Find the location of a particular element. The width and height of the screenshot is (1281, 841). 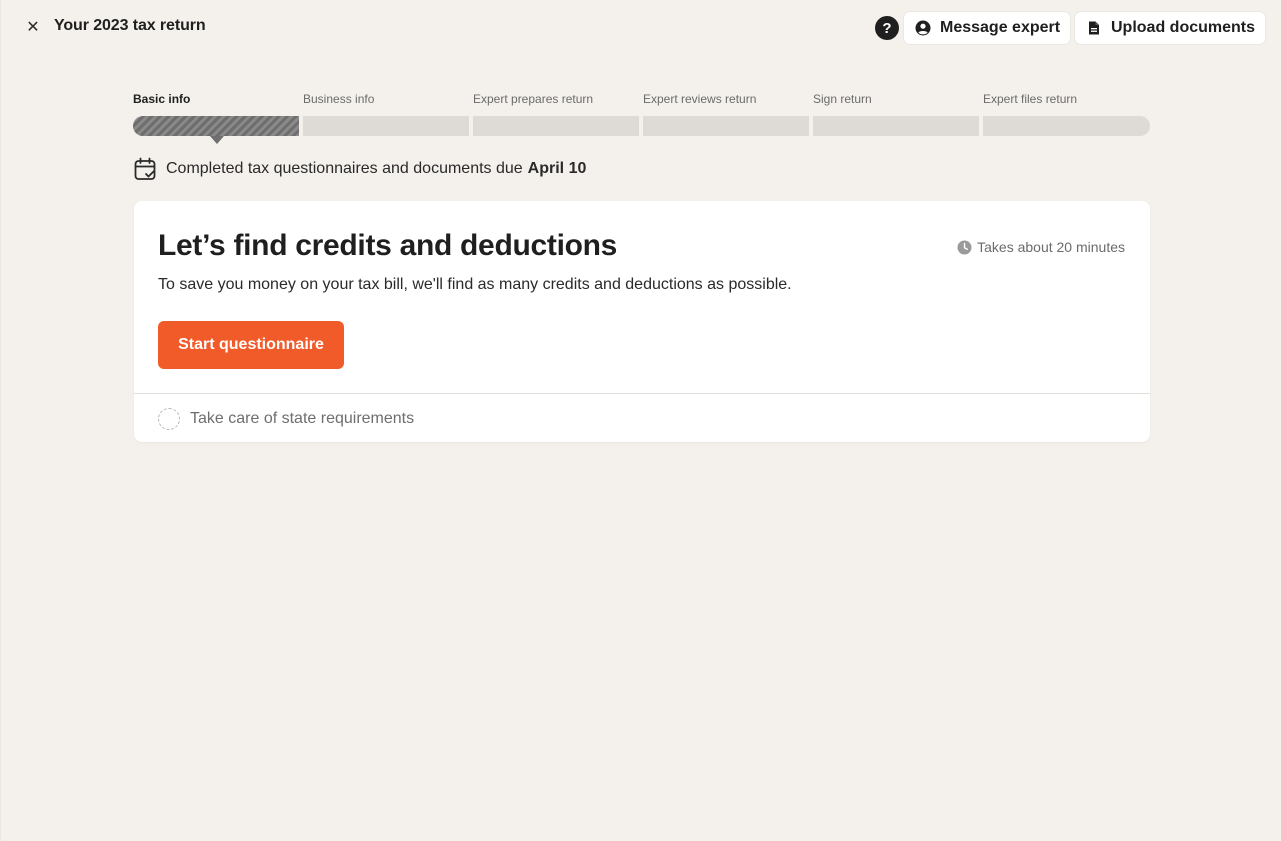

duration-estimate: Takes about 20 minutes is located at coordinates (1041, 247).